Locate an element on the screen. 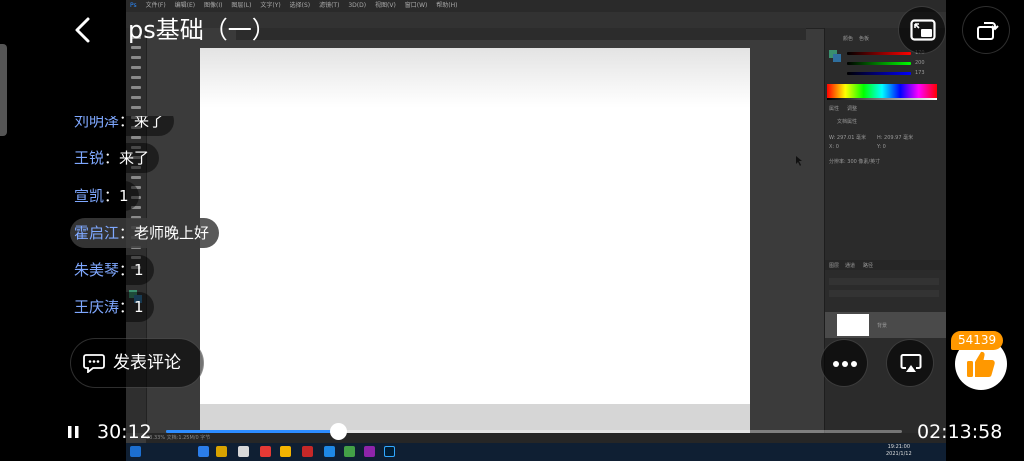 The width and height of the screenshot is (1024, 461). comment-item: 朱美琴：1 is located at coordinates (112, 270).